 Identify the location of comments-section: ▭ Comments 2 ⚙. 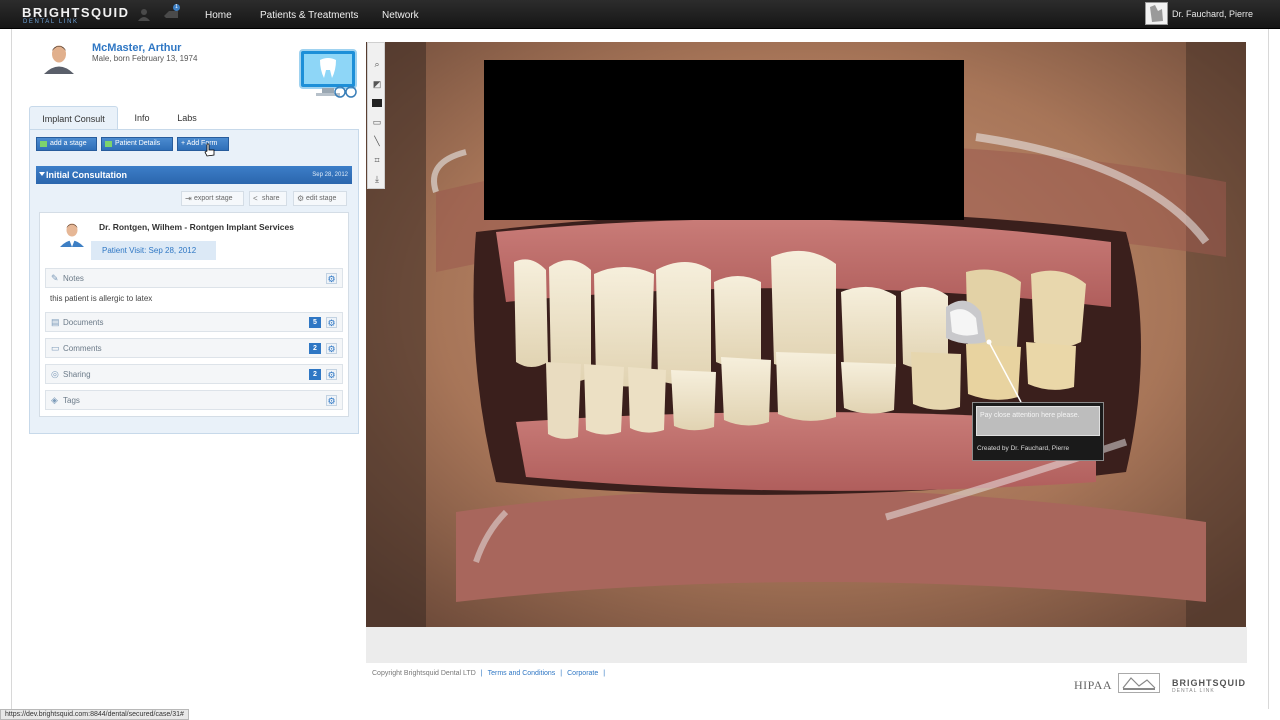
(194, 348).